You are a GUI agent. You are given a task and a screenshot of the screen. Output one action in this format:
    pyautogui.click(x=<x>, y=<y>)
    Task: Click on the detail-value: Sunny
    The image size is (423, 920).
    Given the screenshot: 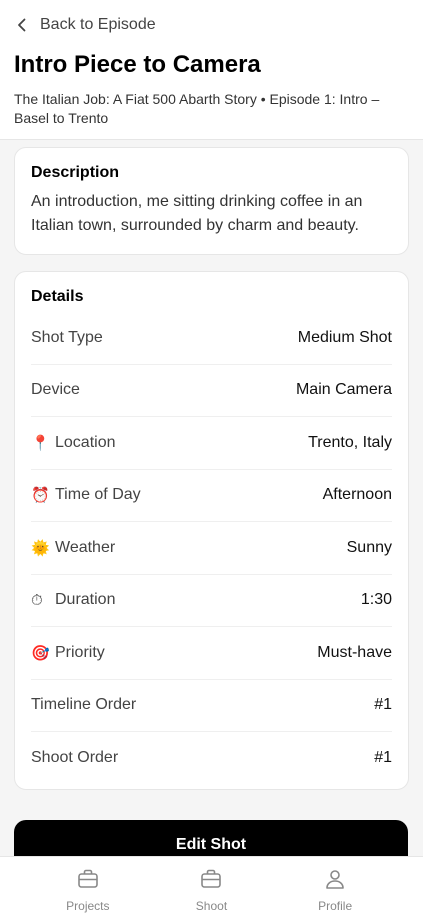 What is the action you would take?
    pyautogui.click(x=369, y=547)
    